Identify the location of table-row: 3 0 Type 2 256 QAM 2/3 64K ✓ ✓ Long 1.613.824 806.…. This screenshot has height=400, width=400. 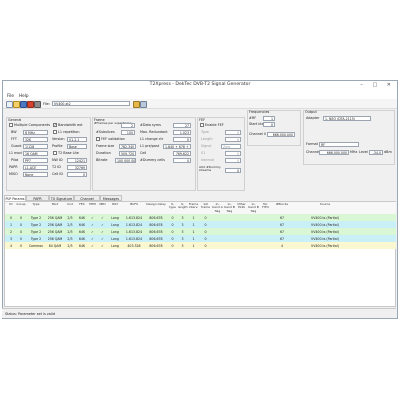
(200, 238).